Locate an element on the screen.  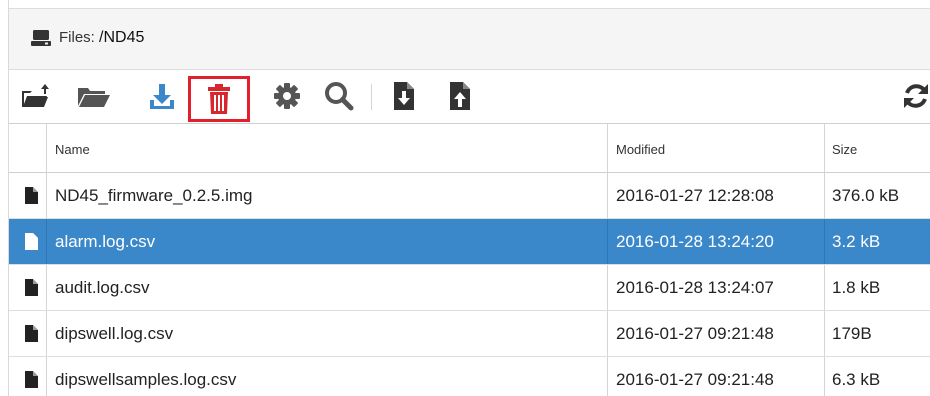
toolbar is located at coordinates (469, 97).